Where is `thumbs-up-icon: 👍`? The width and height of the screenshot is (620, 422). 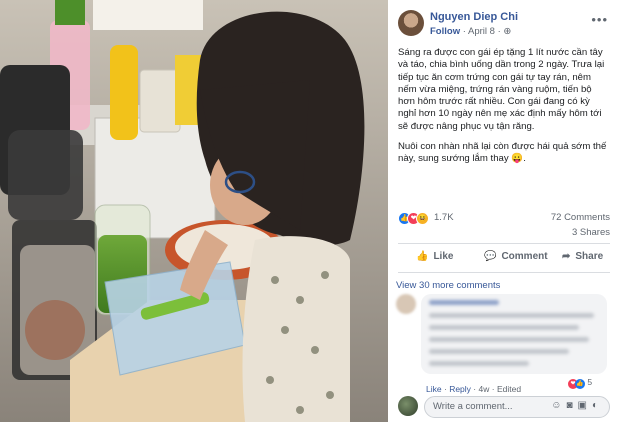
thumbs-up-icon: 👍 is located at coordinates (422, 256).